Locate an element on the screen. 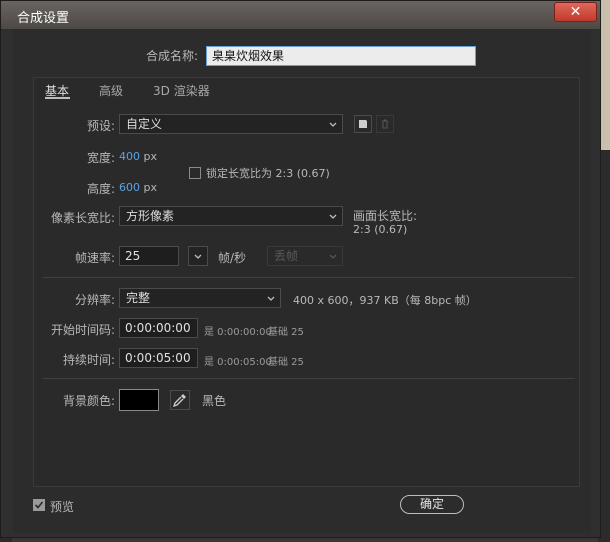  drop-frame-dropdown: 丢帧 is located at coordinates (305, 256).